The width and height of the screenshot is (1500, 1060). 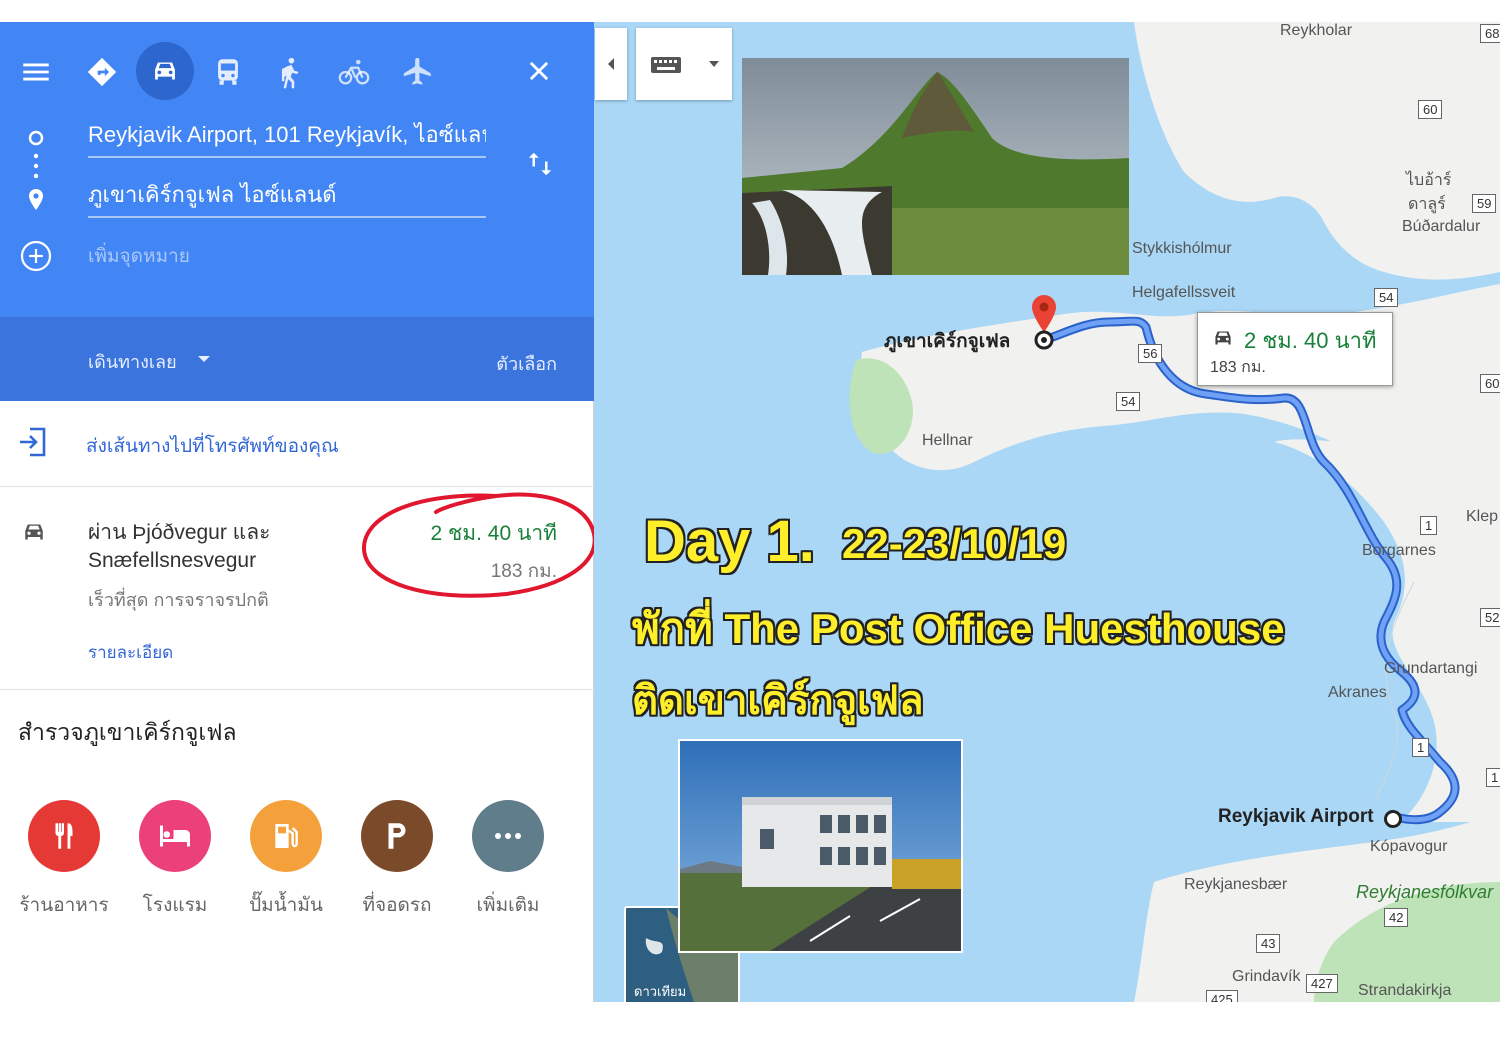 What do you see at coordinates (175, 905) in the screenshot?
I see `category-label: โรงแรม` at bounding box center [175, 905].